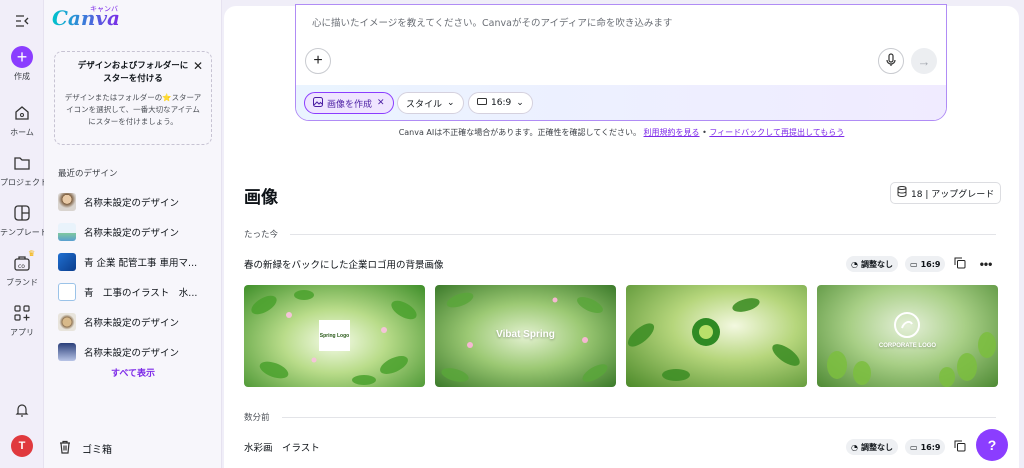  I want to click on prompt-input: 心に描いたイメージを教えてください。Canvaがそのアイディアに命を吹き込みます, so click(492, 22).